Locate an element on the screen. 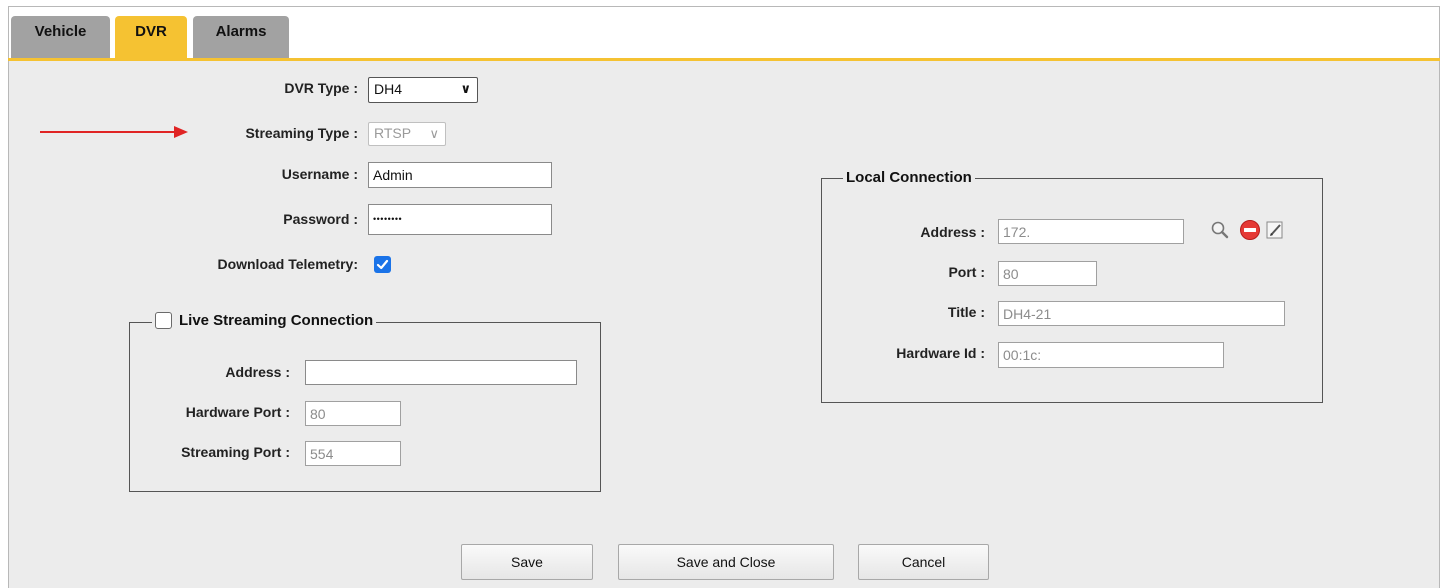 Image resolution: width=1448 pixels, height=588 pixels. tab-alarms-label: Alarms is located at coordinates (241, 31).